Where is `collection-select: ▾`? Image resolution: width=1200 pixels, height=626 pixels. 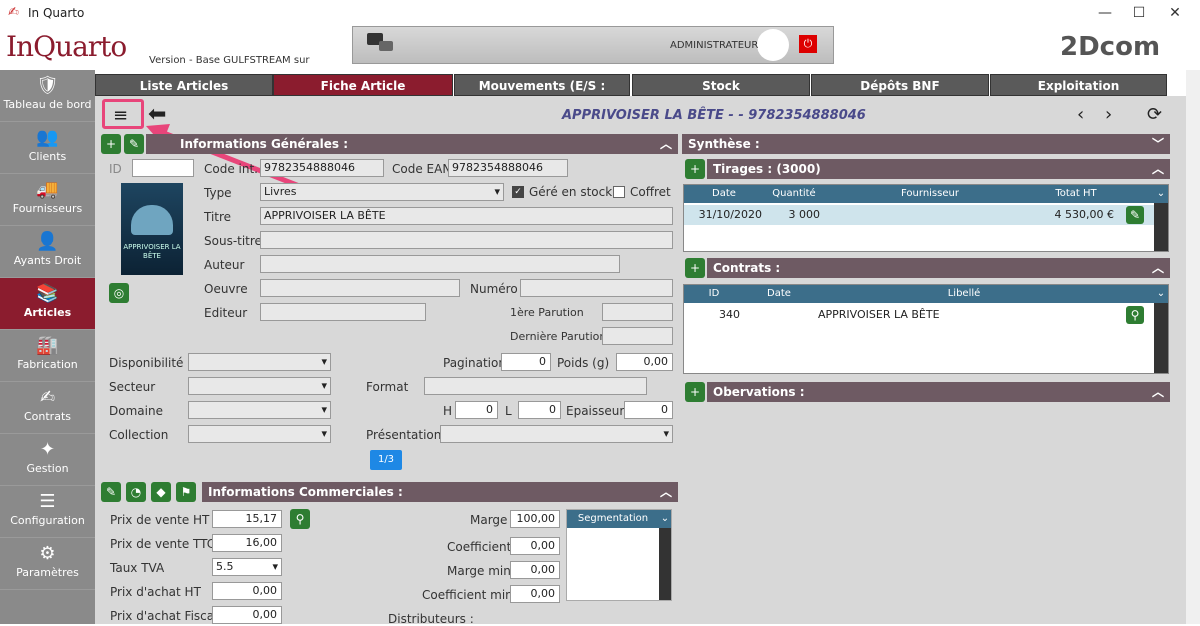
collection-select: ▾ is located at coordinates (259, 434).